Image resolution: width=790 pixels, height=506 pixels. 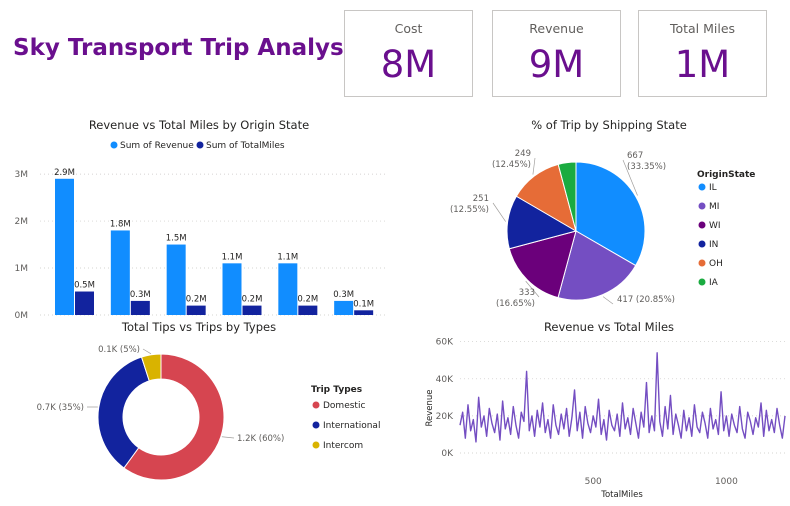 I want to click on bar-data-label: 0.5M, so click(x=84, y=286).